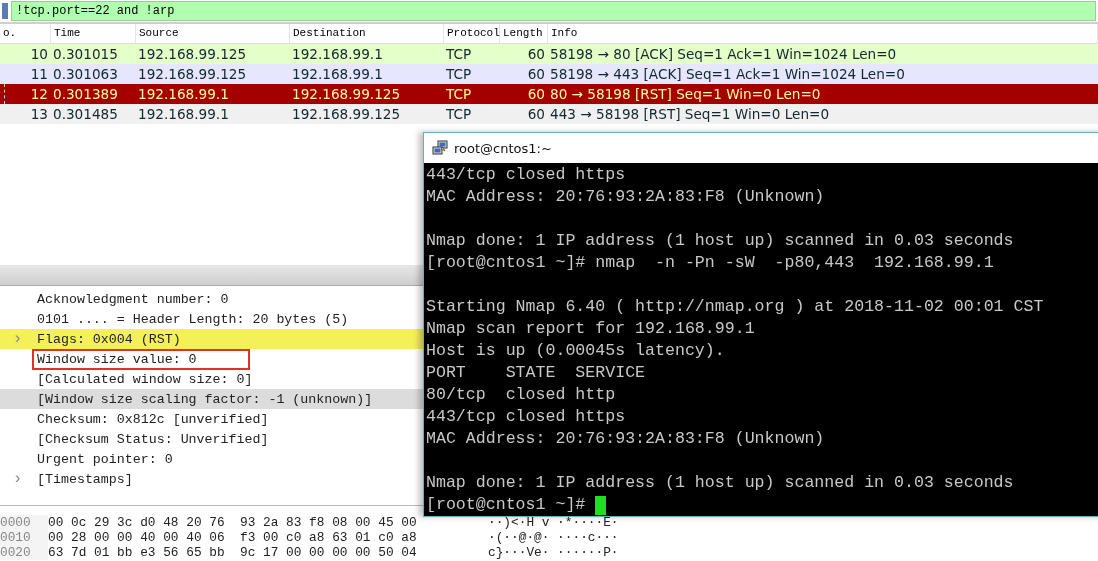 This screenshot has width=1098, height=561. I want to click on column-header: Protocol, so click(472, 33).